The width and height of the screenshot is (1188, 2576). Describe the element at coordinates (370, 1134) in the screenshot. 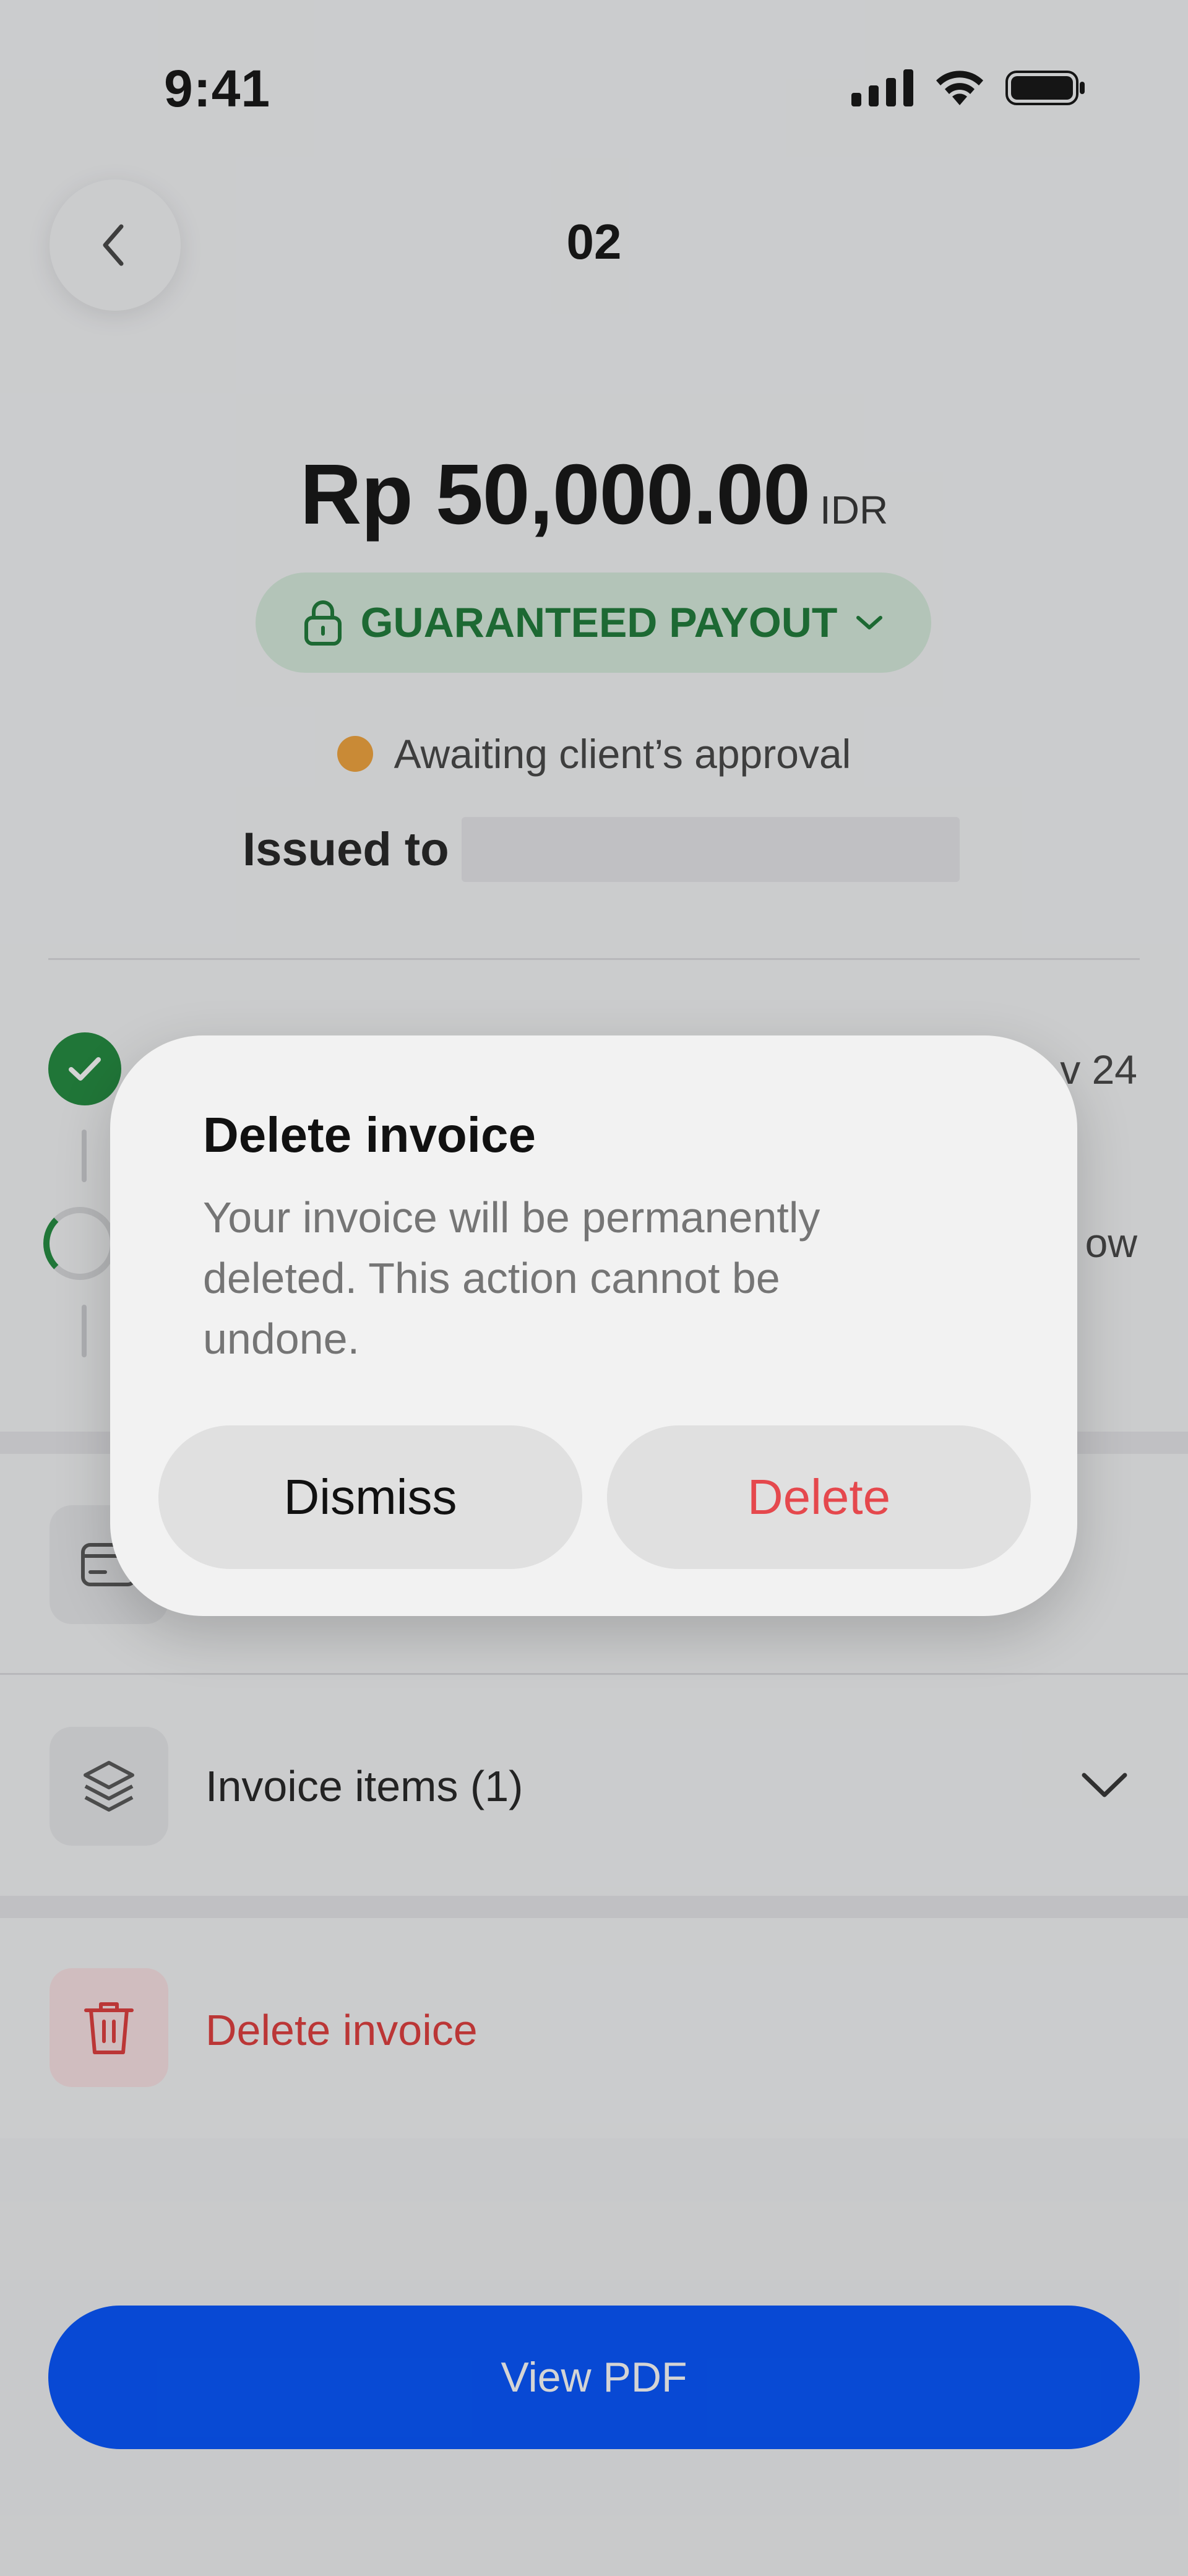

I see `dialog-title: Delete invoice` at that location.